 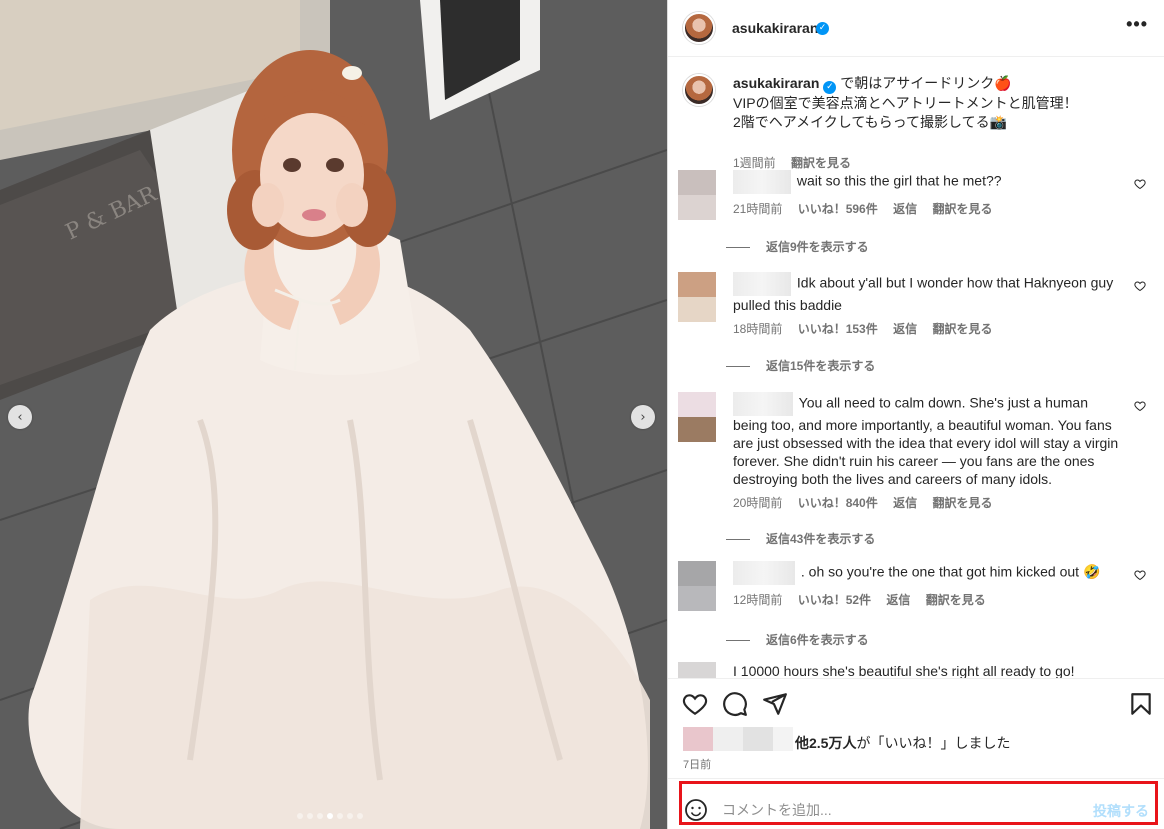 What do you see at coordinates (870, 122) in the screenshot?
I see `caption-line: 2階でヘアメイクしてもらって撮影してる📸` at bounding box center [870, 122].